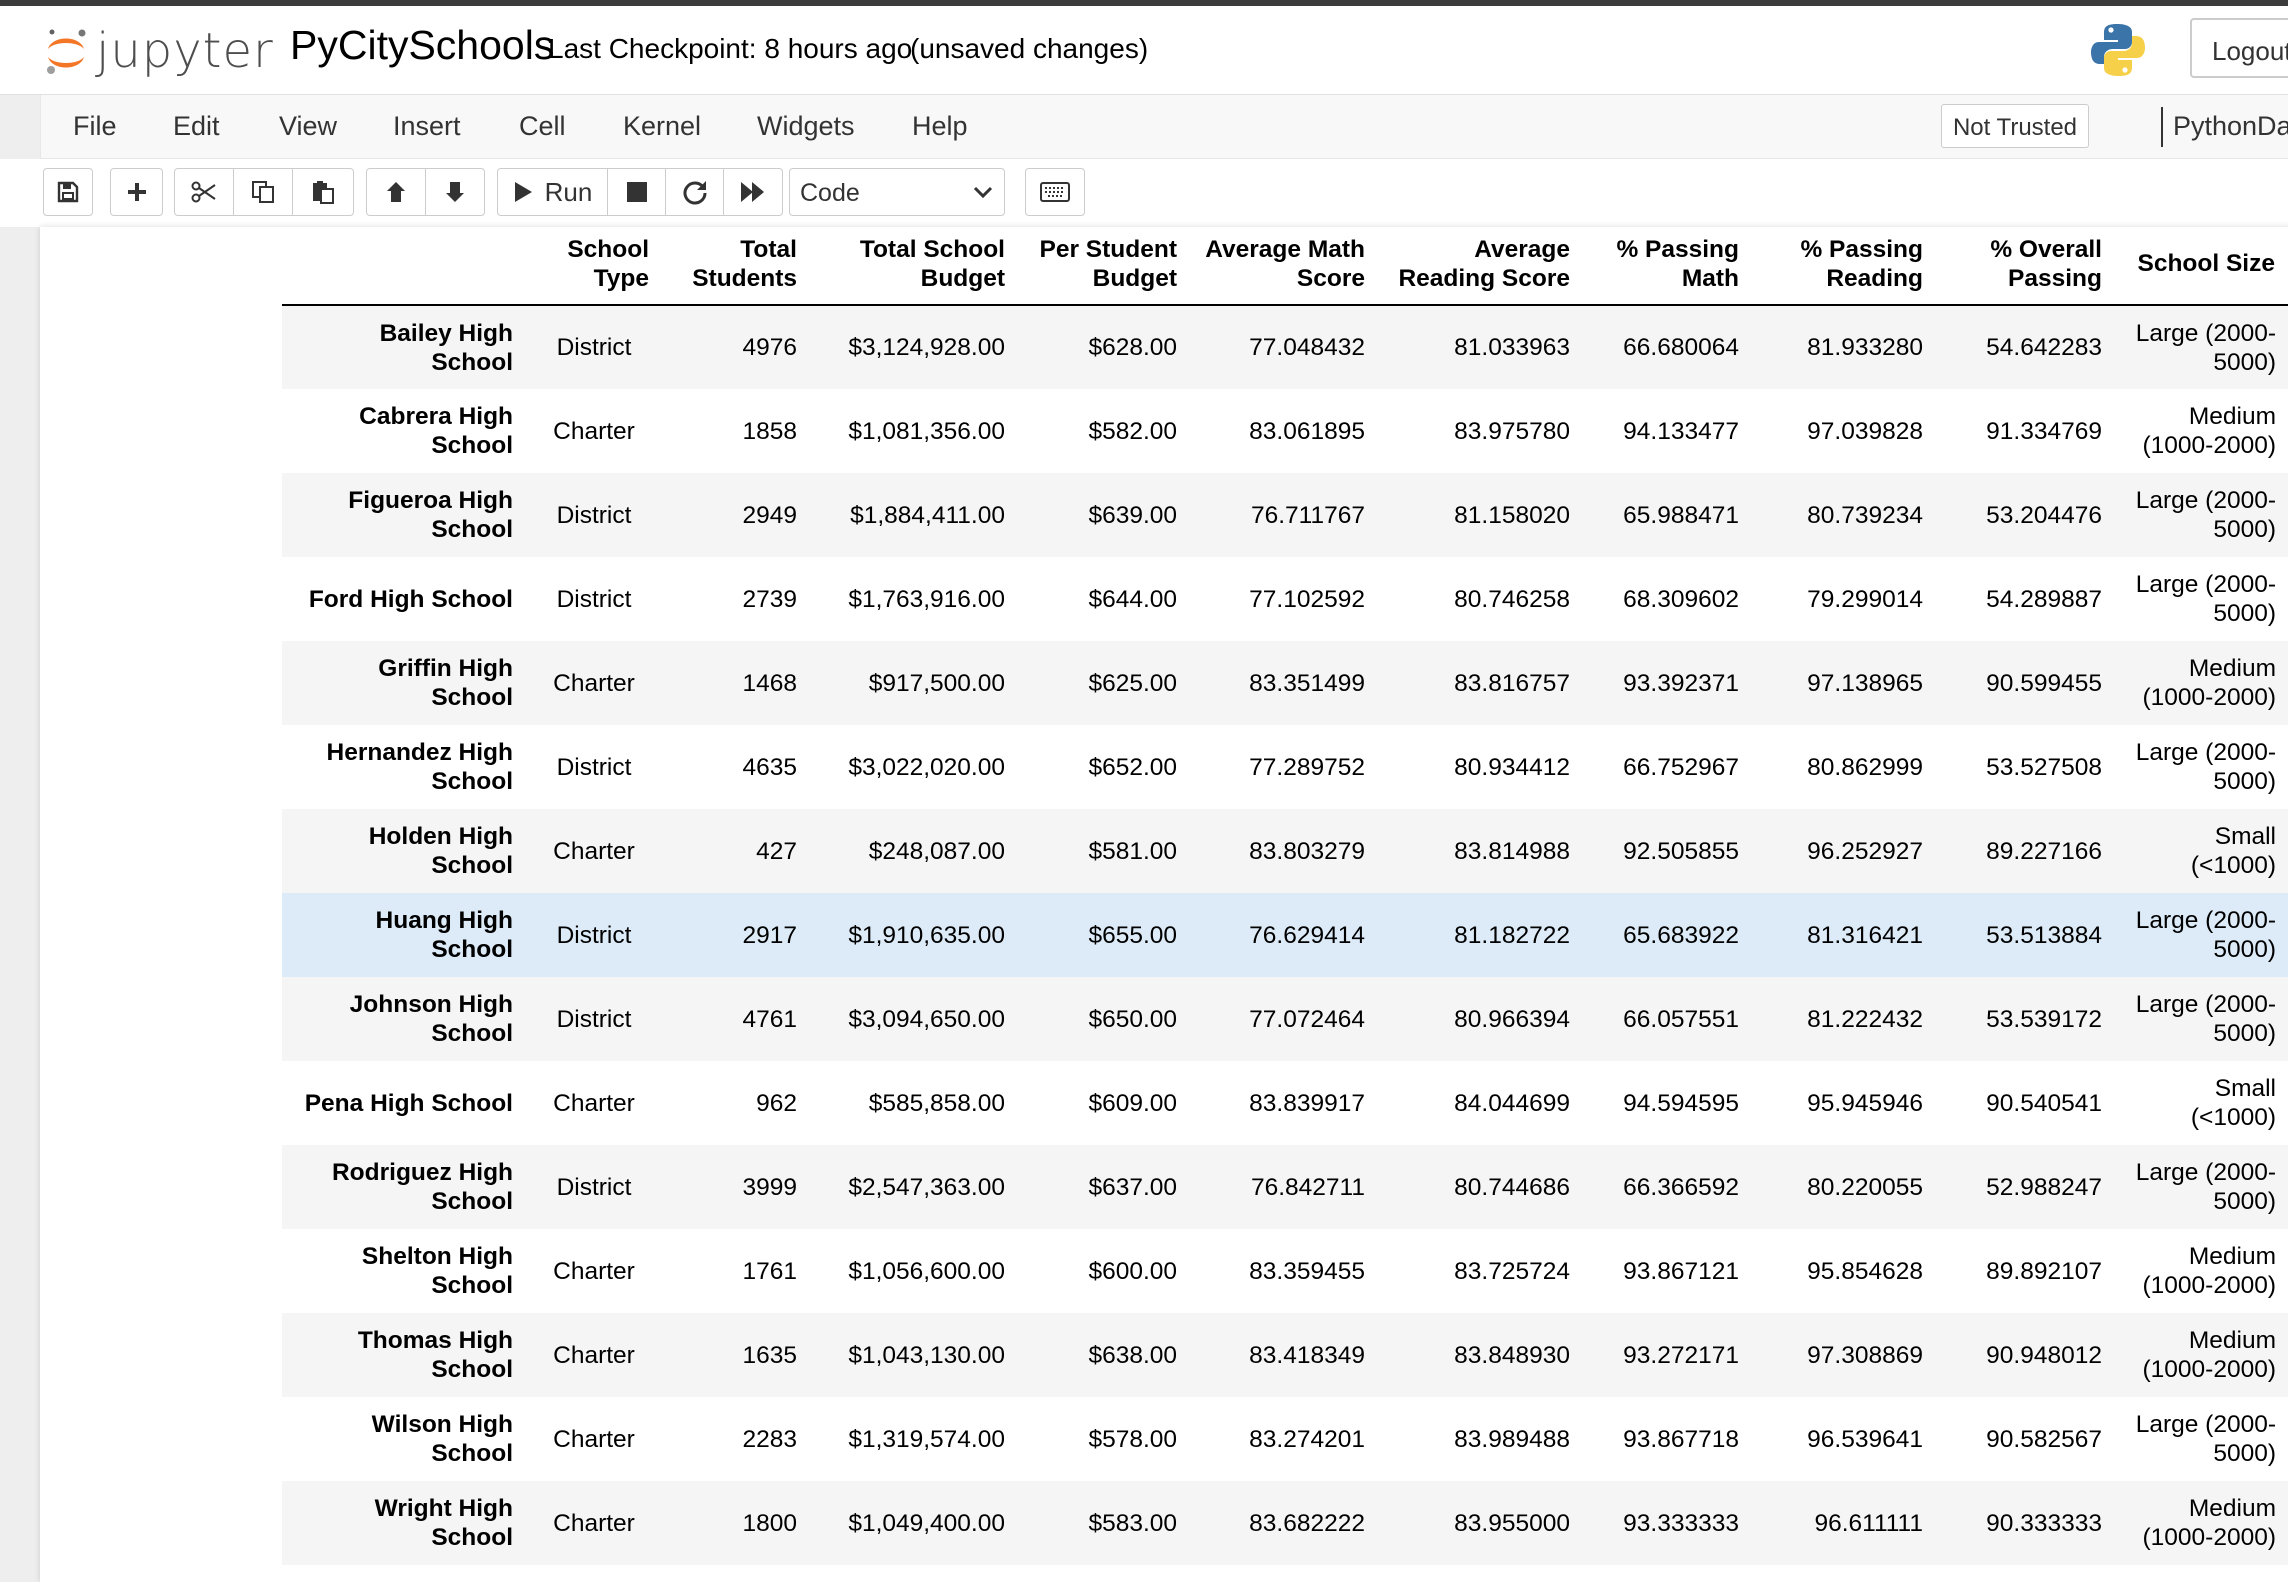  I want to click on column-header: Total Students, so click(736, 266).